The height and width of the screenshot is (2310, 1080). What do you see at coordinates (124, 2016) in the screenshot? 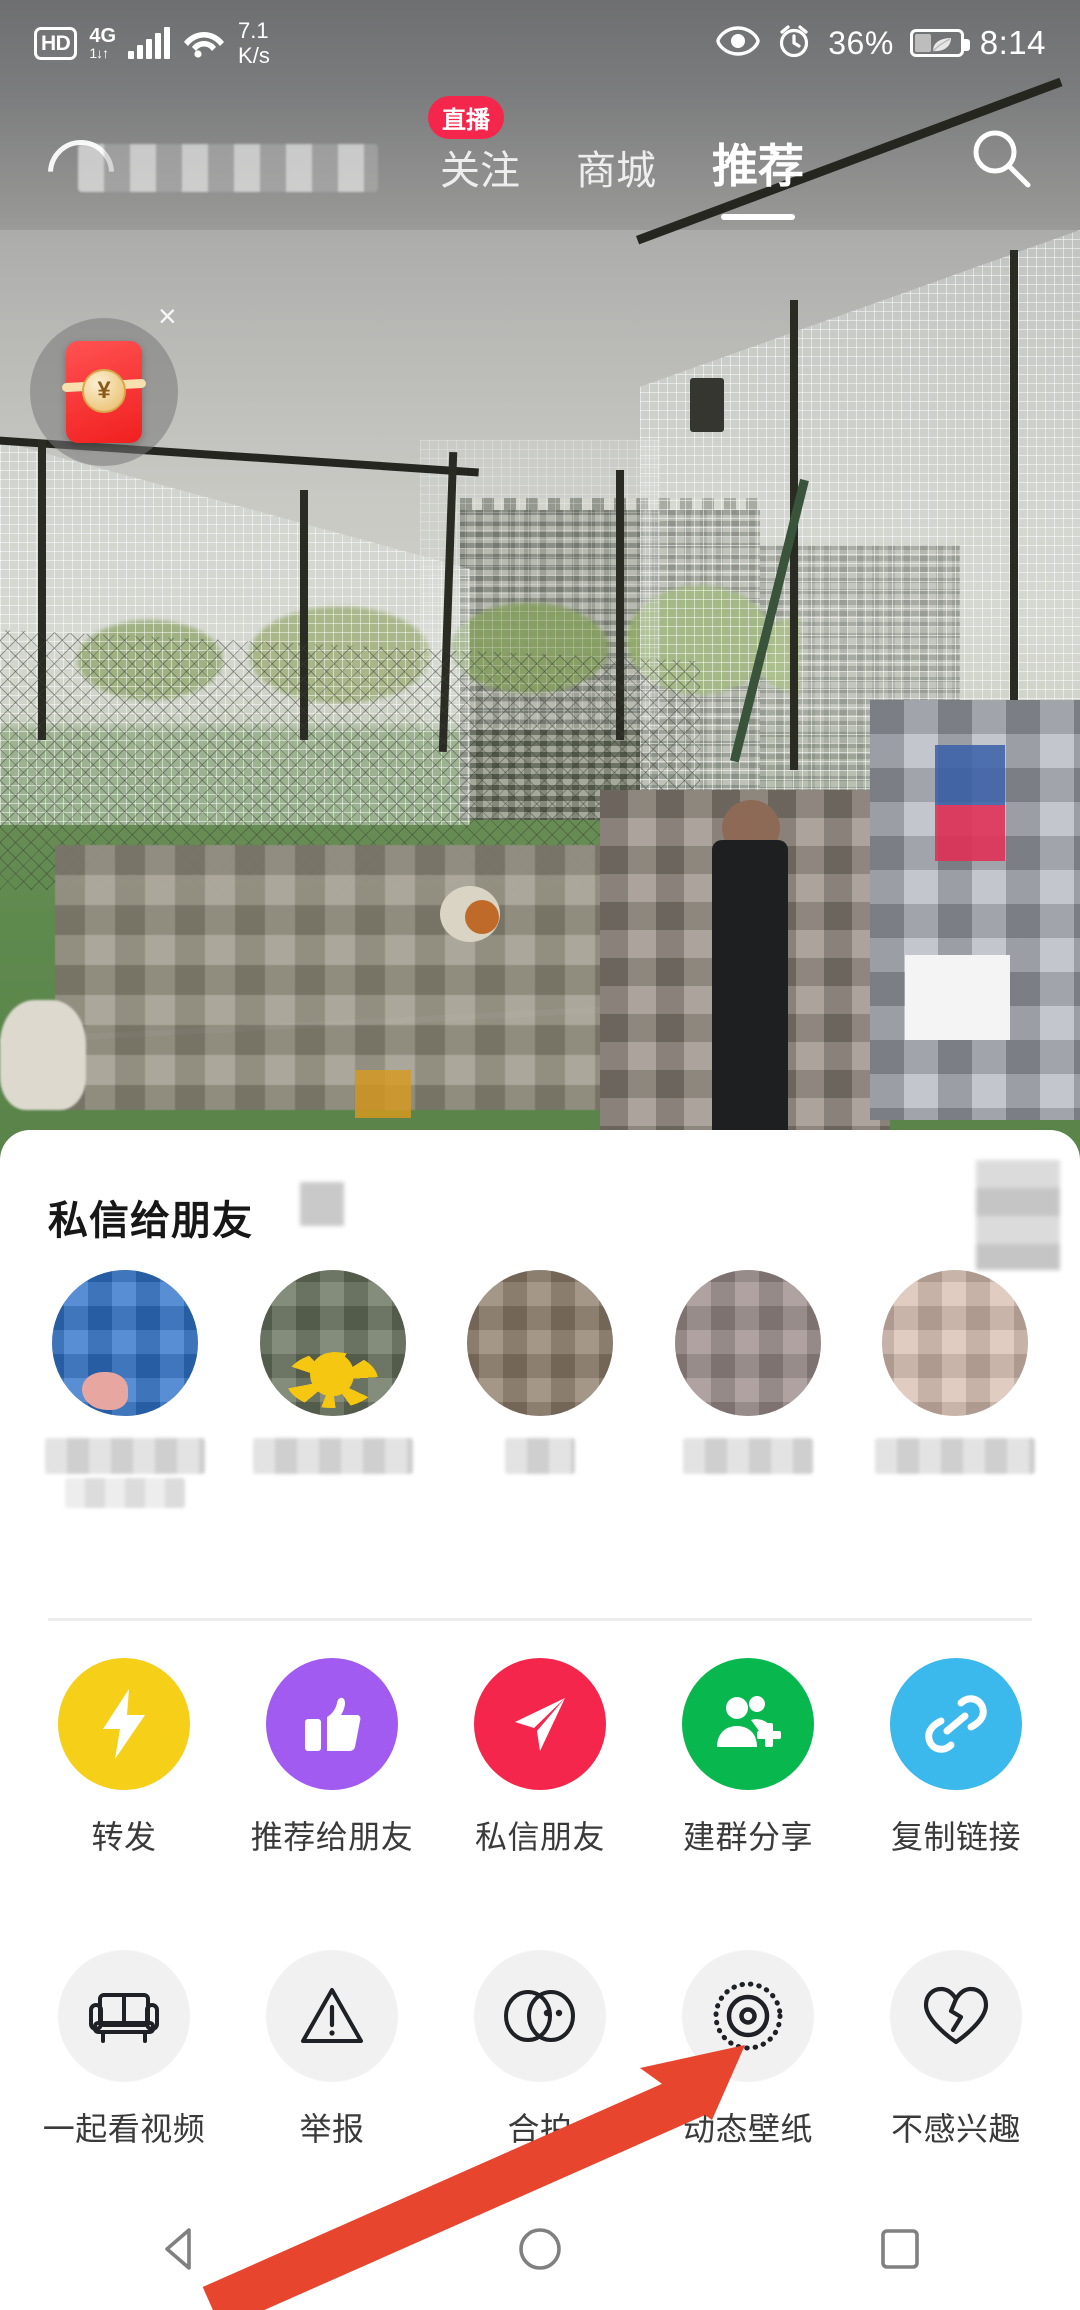
I see `sofa-icon` at bounding box center [124, 2016].